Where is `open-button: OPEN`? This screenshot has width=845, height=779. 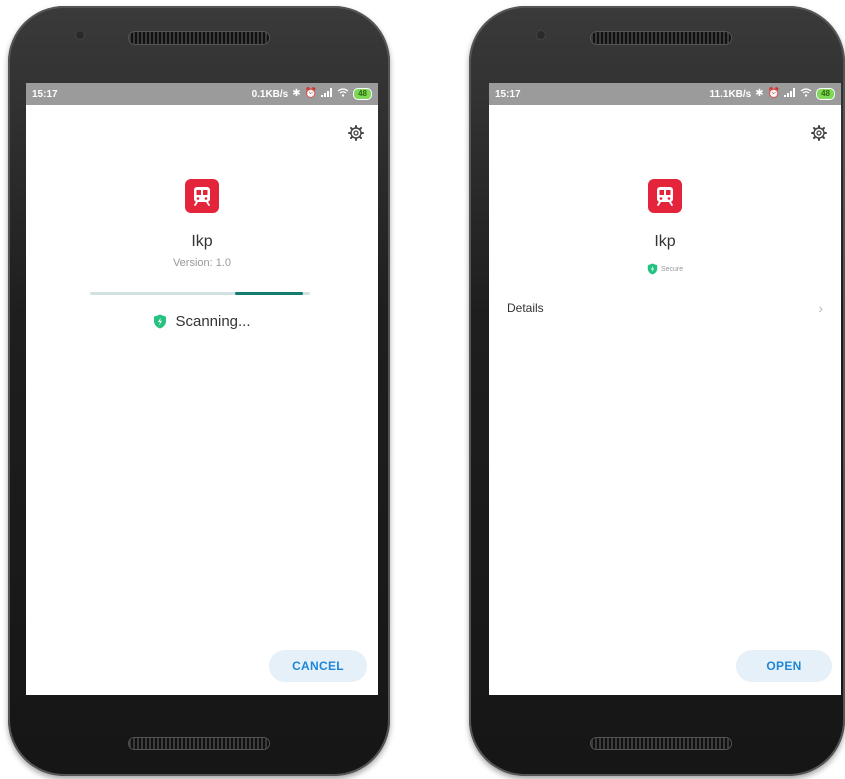
open-button: OPEN is located at coordinates (784, 666).